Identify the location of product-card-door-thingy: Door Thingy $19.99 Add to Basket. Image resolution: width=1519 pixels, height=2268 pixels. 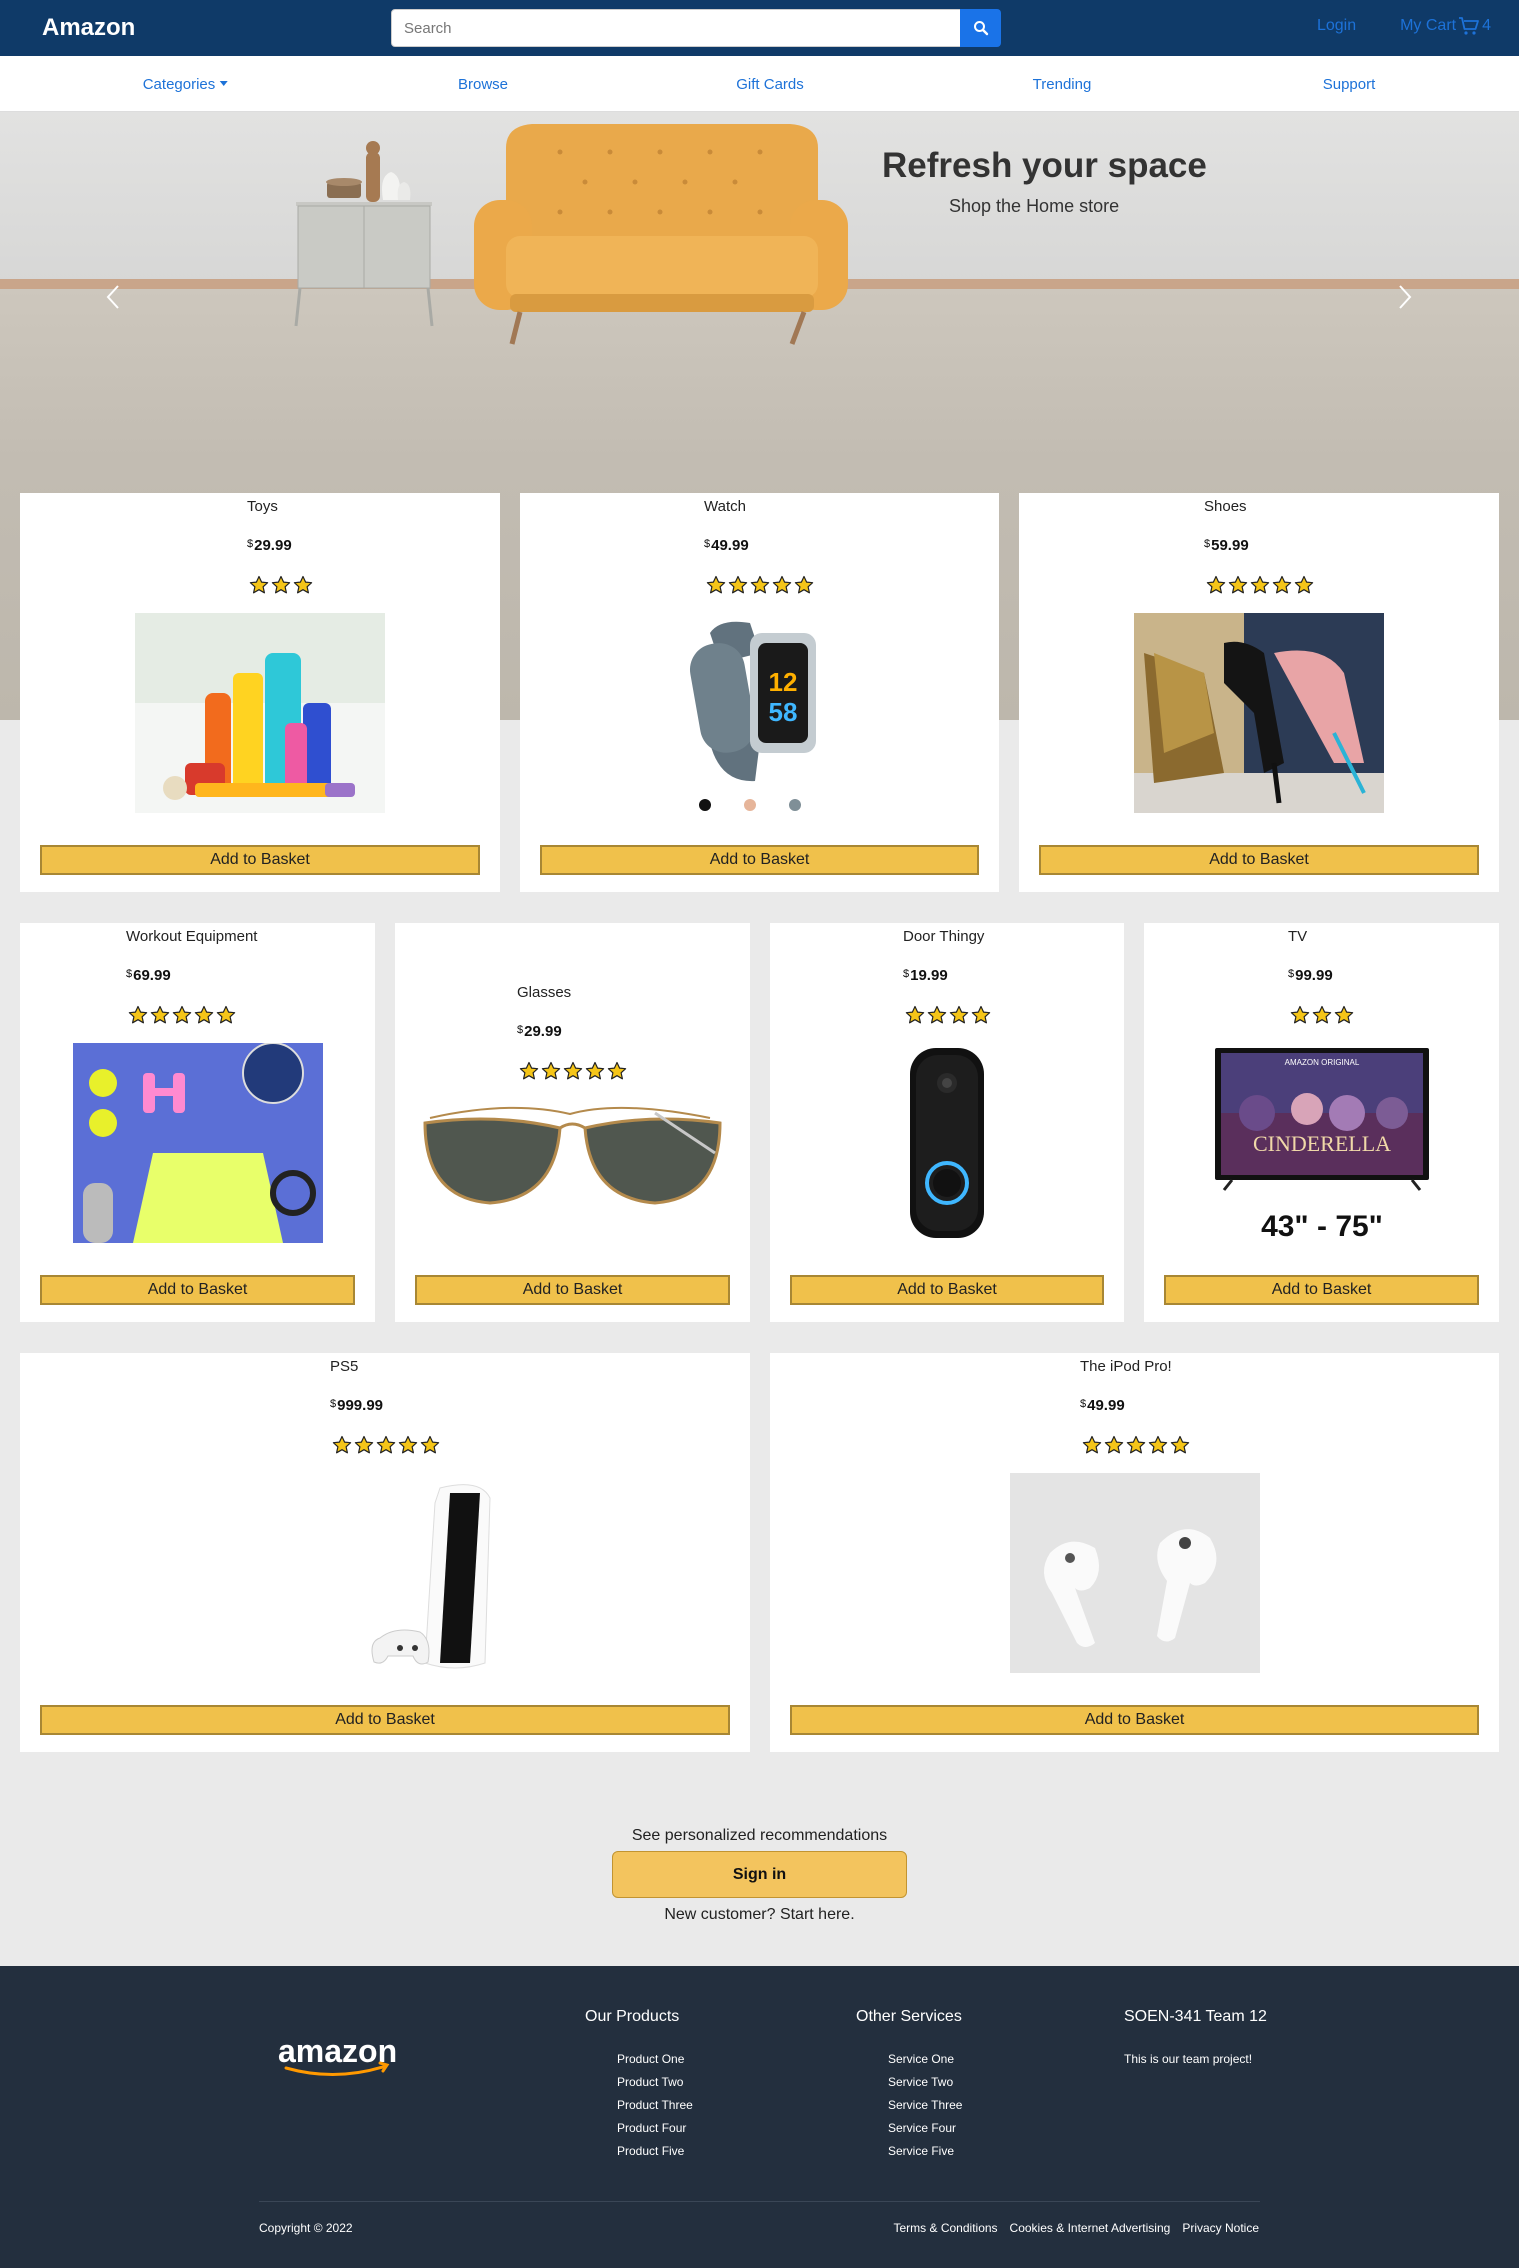
(947, 1122).